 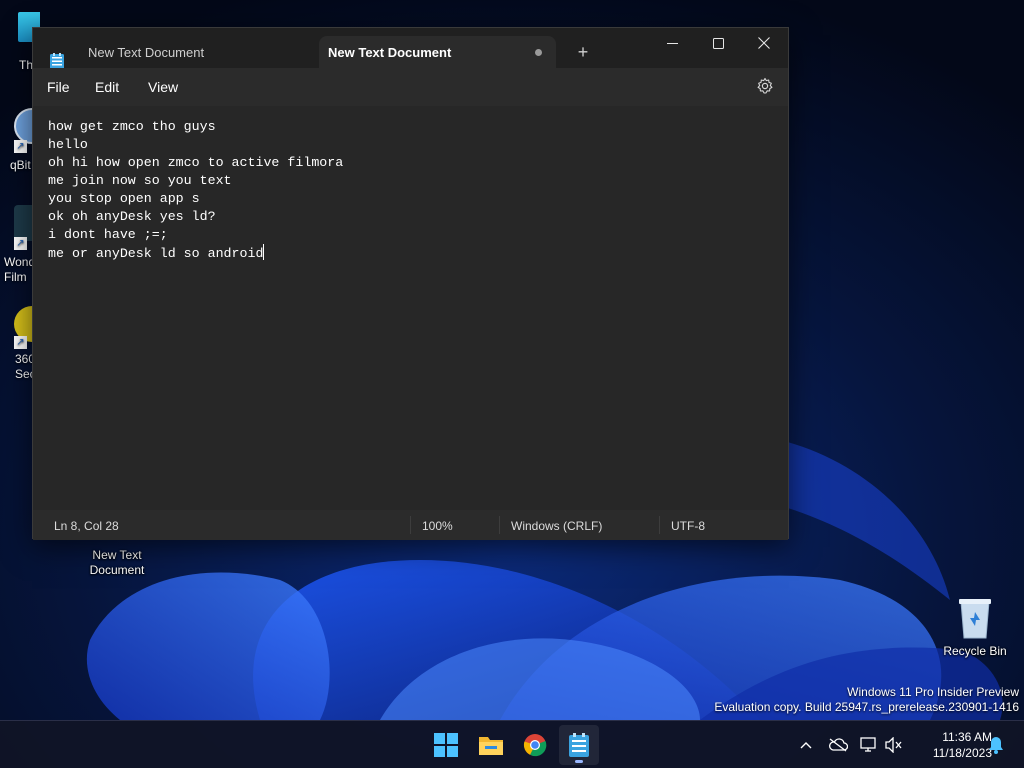 I want to click on menu-edit: Edit, so click(x=107, y=87).